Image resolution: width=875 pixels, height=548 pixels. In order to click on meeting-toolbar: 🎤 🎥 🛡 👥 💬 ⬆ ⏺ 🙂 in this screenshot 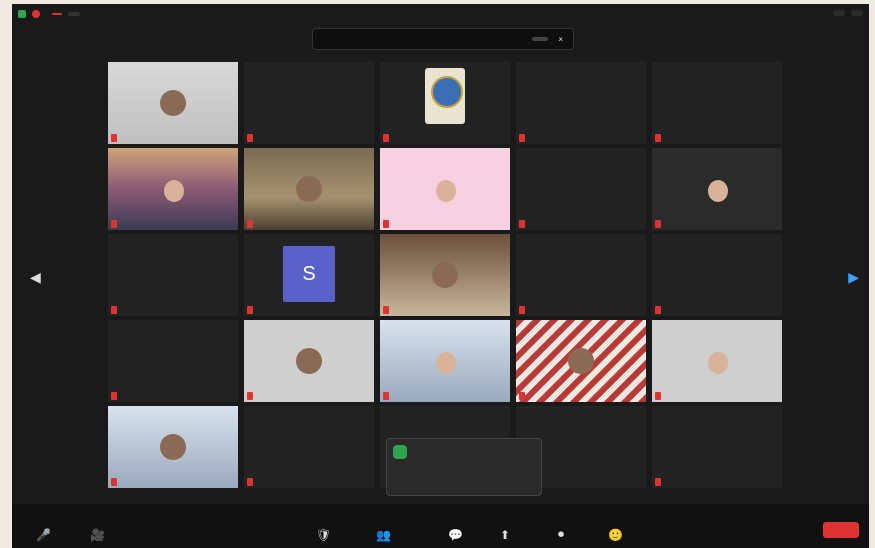, I will do `click(440, 526)`.